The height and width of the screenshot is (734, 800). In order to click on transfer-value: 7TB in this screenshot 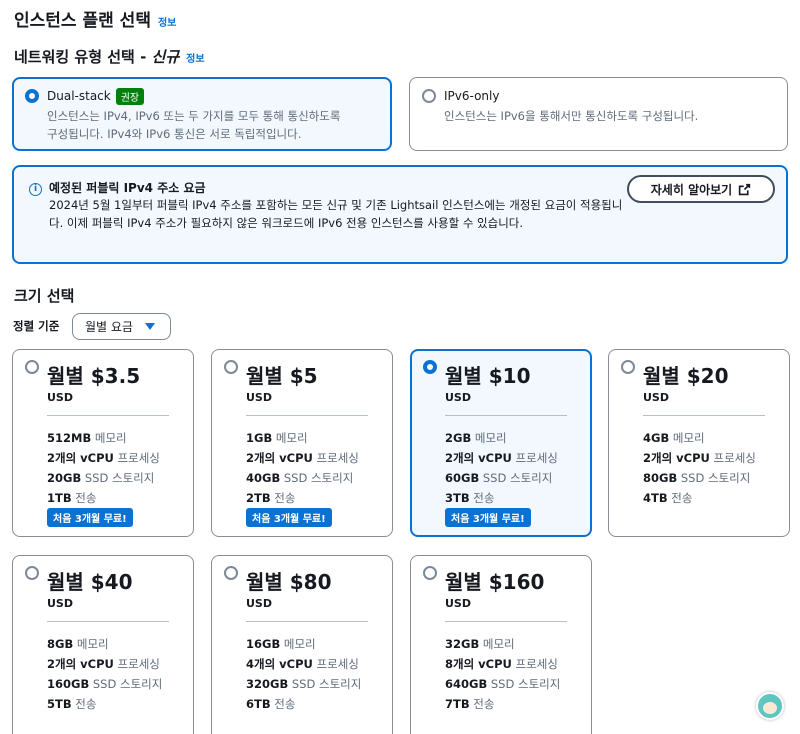, I will do `click(457, 704)`.